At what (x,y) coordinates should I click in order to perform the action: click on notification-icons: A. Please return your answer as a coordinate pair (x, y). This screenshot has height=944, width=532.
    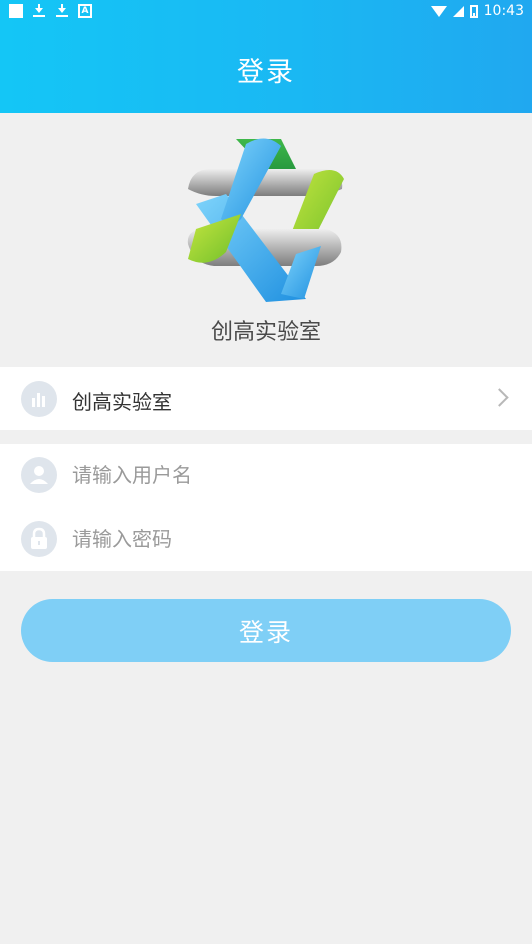
    Looking at the image, I should click on (50, 11).